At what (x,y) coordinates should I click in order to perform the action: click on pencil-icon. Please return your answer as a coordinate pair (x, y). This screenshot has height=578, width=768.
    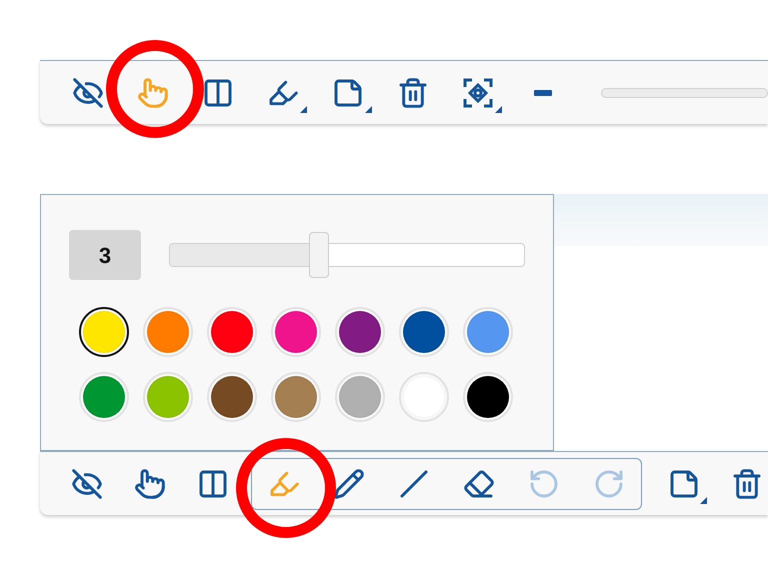
    Looking at the image, I should click on (349, 484).